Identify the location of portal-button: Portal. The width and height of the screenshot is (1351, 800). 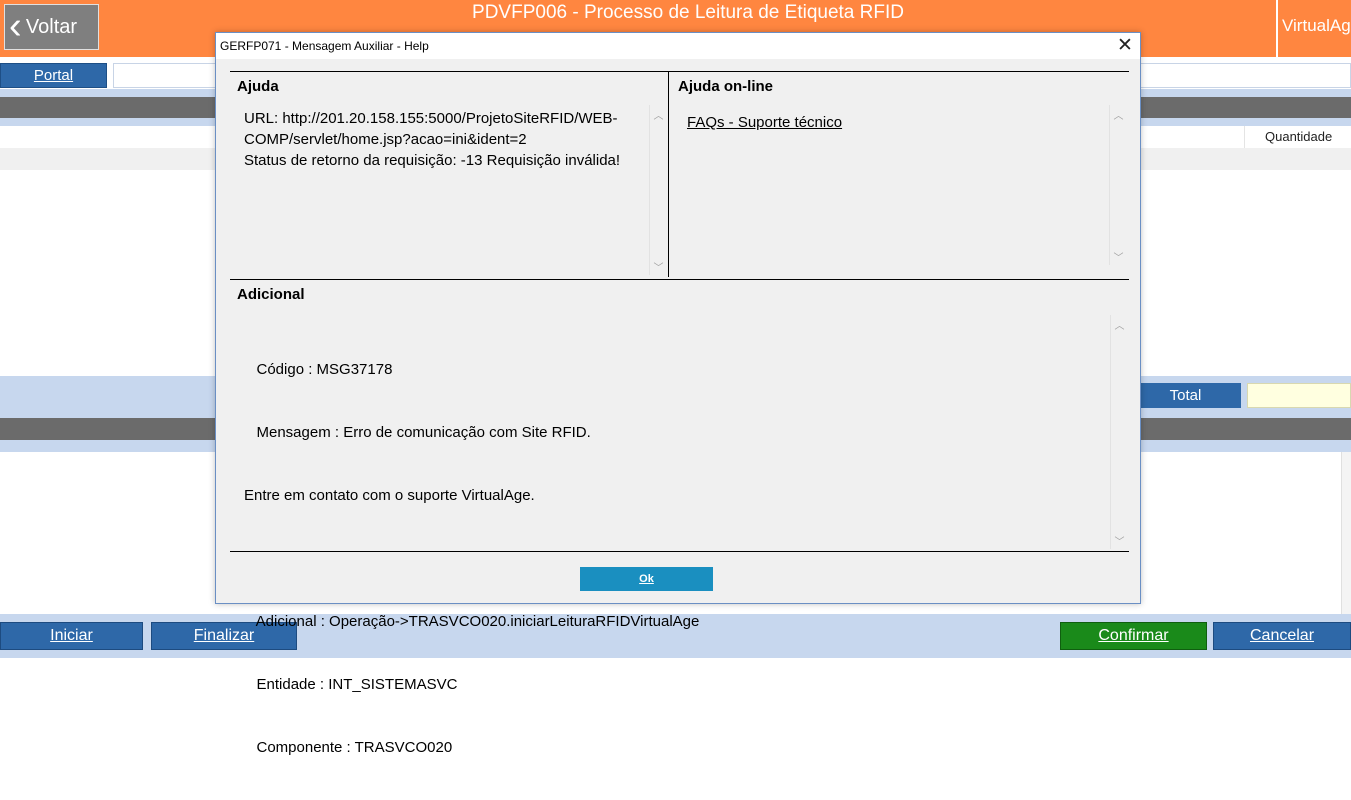
(53, 75).